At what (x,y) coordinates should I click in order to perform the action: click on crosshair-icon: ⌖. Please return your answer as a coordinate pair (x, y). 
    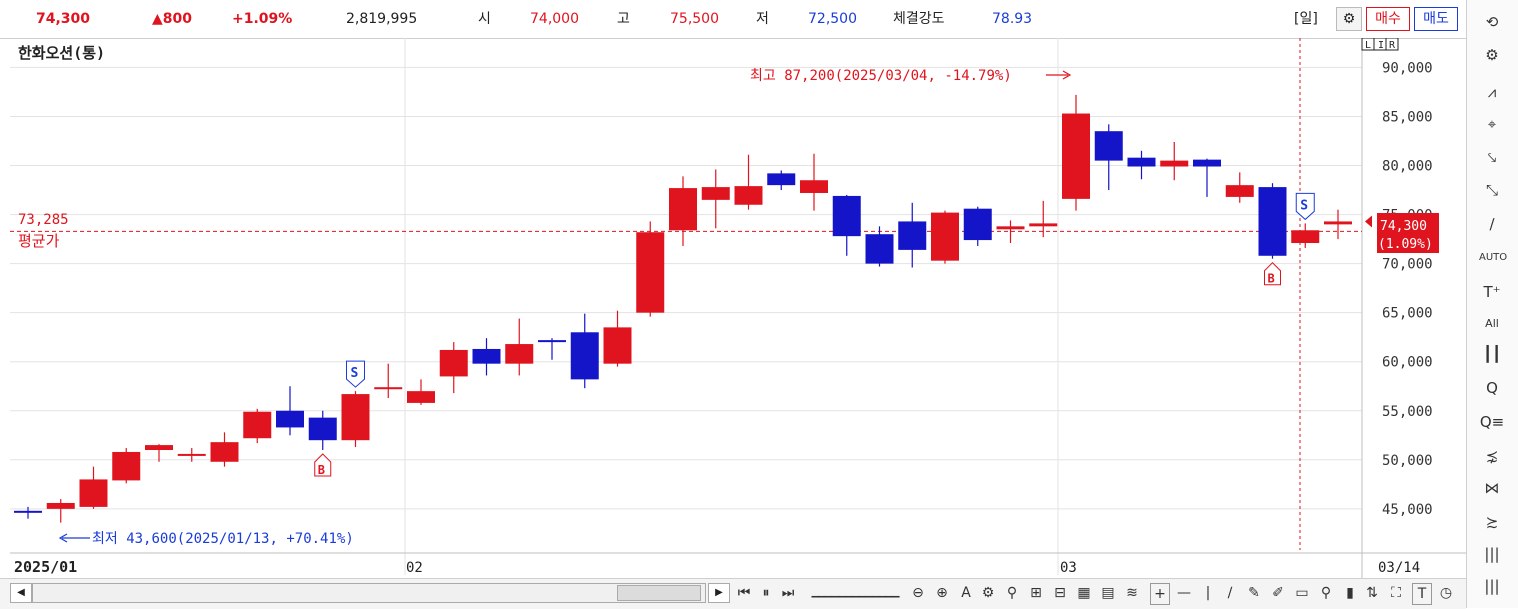
    Looking at the image, I should click on (1492, 124).